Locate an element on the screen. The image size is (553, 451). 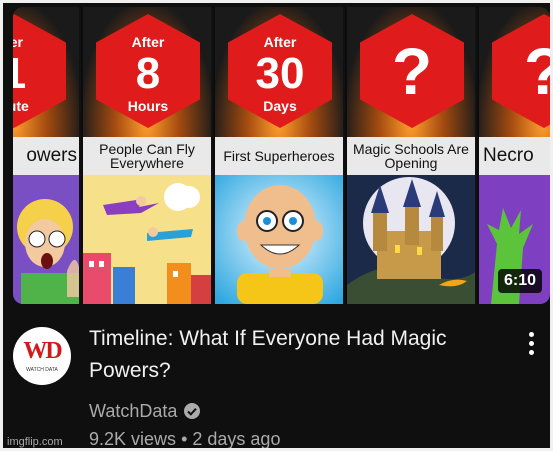
channel-logo-text: WD is located at coordinates (42, 351).